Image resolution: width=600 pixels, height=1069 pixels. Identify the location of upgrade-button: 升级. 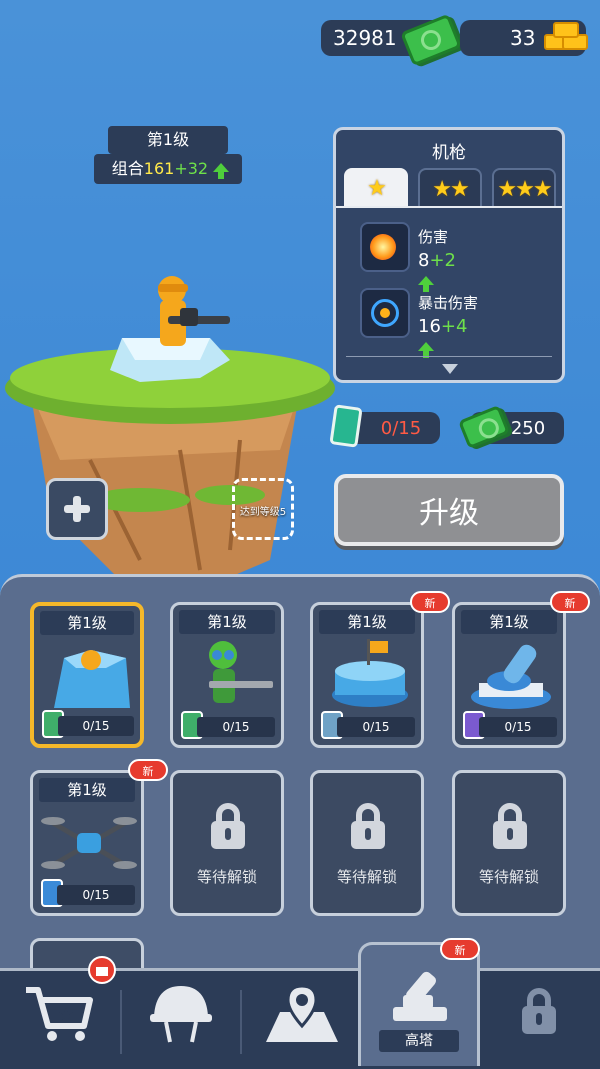
(449, 510).